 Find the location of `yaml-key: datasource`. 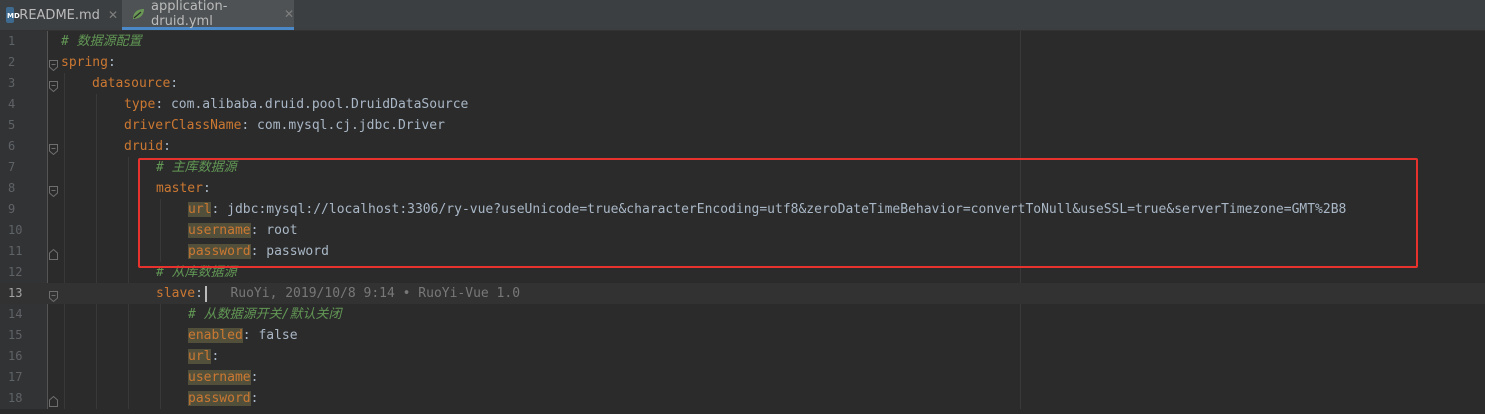

yaml-key: datasource is located at coordinates (131, 83).